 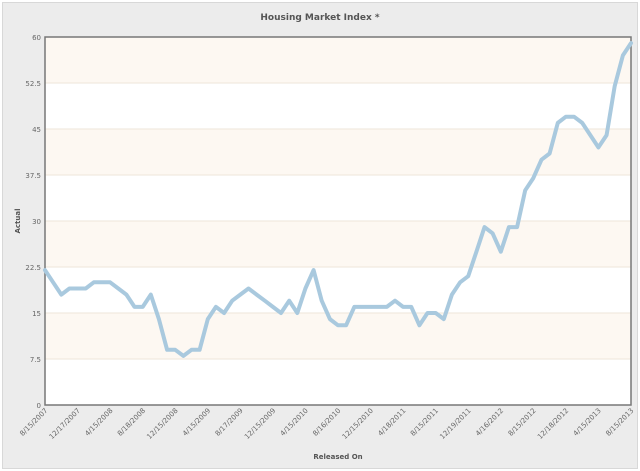 What do you see at coordinates (131, 422) in the screenshot?
I see `x-tick-label: 8/18/2008` at bounding box center [131, 422].